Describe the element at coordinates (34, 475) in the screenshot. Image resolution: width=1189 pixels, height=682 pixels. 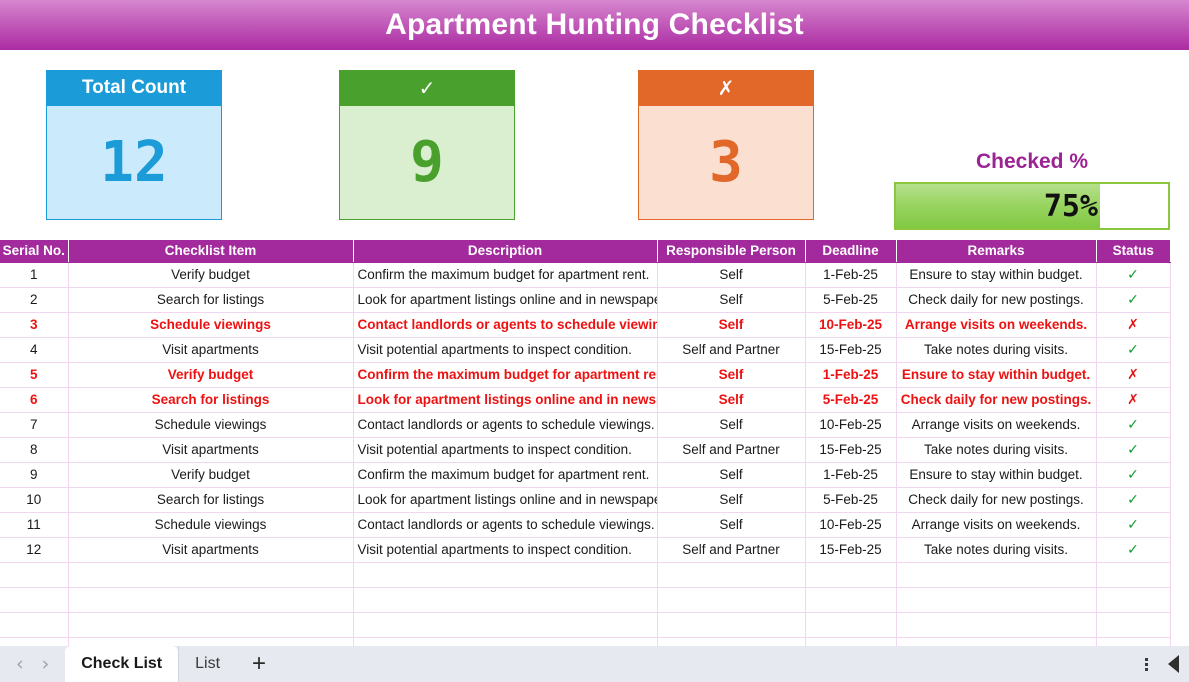
I see `cell-serial-no: 9` at that location.